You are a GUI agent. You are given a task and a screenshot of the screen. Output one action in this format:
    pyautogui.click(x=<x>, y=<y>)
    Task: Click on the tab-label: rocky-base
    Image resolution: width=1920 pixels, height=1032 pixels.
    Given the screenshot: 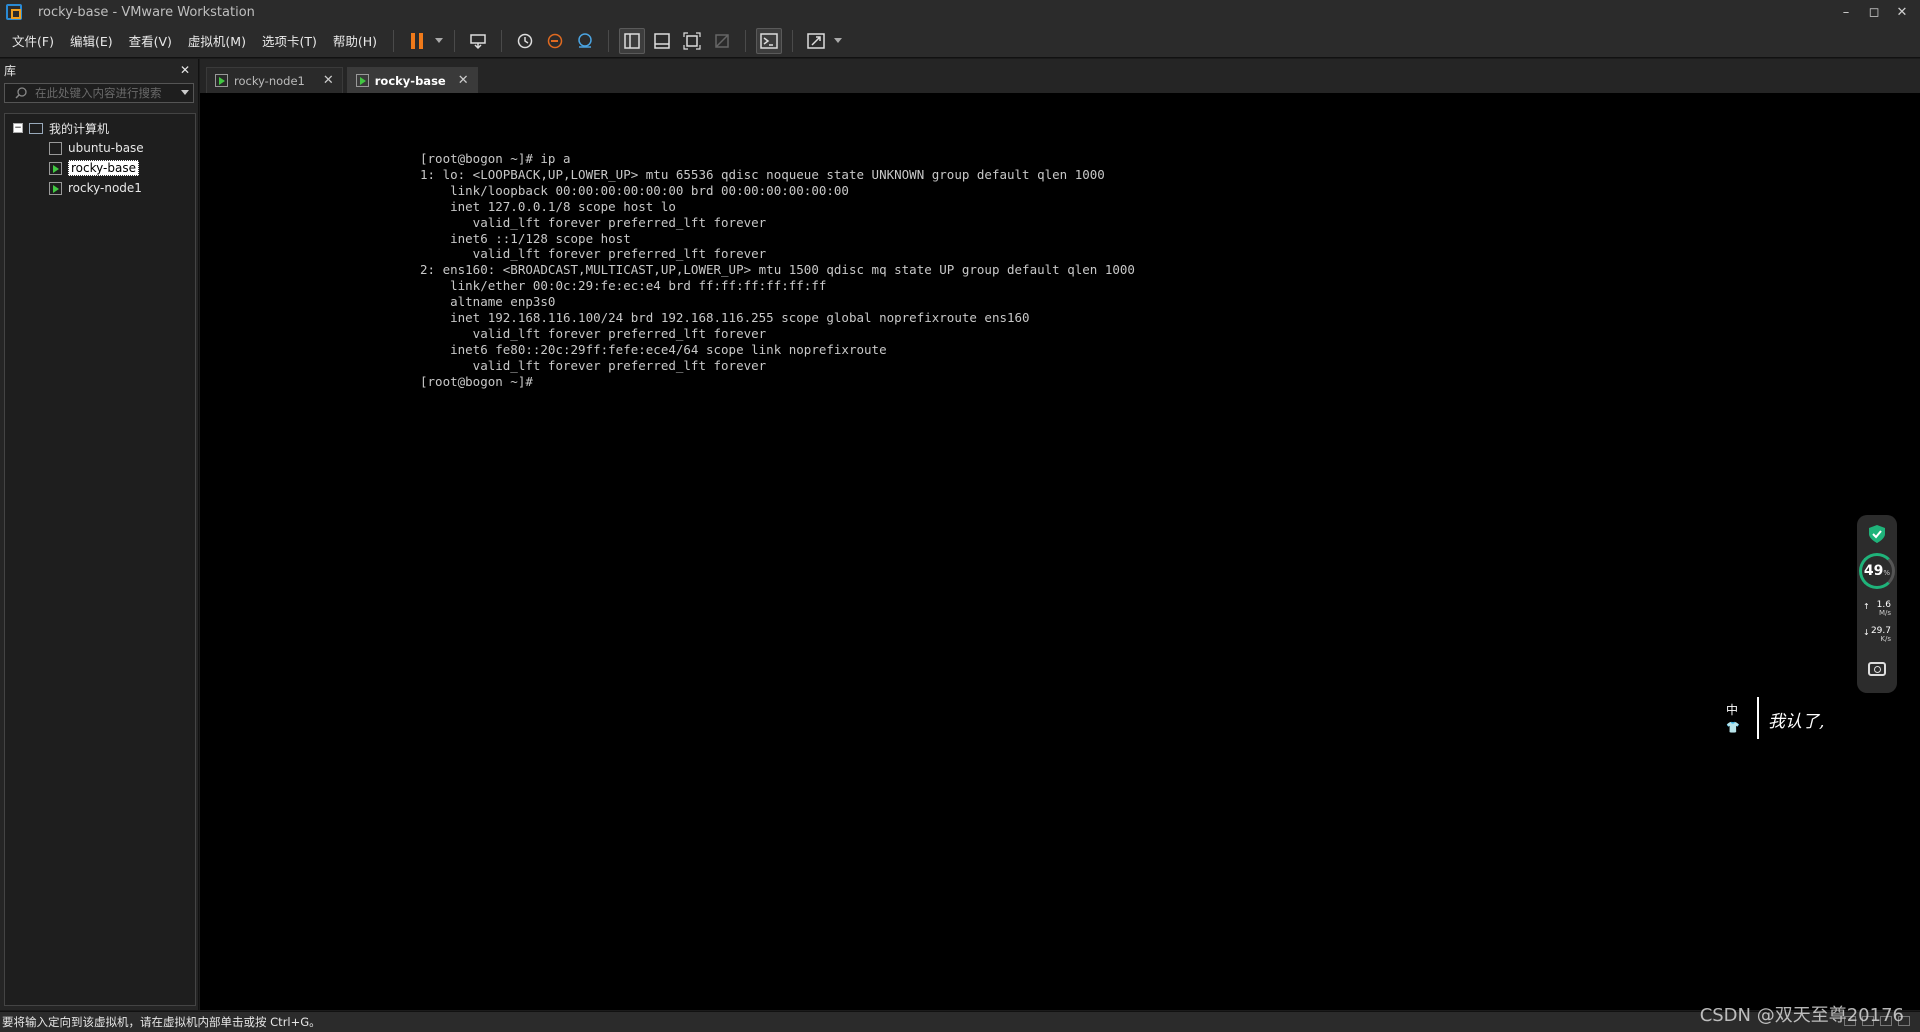 What is the action you would take?
    pyautogui.click(x=410, y=80)
    